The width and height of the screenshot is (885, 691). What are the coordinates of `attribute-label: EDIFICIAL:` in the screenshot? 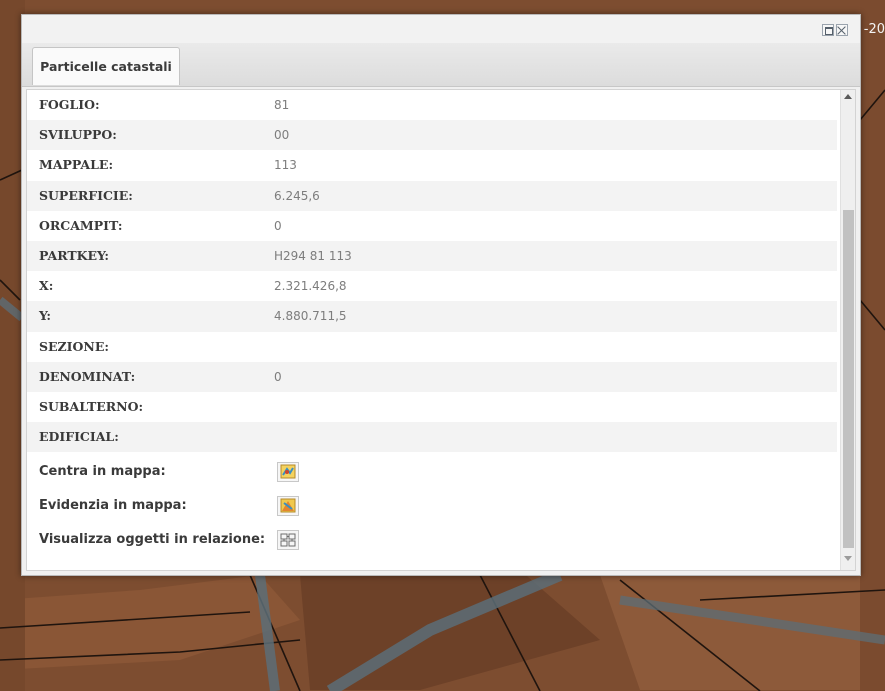 It's located at (79, 437).